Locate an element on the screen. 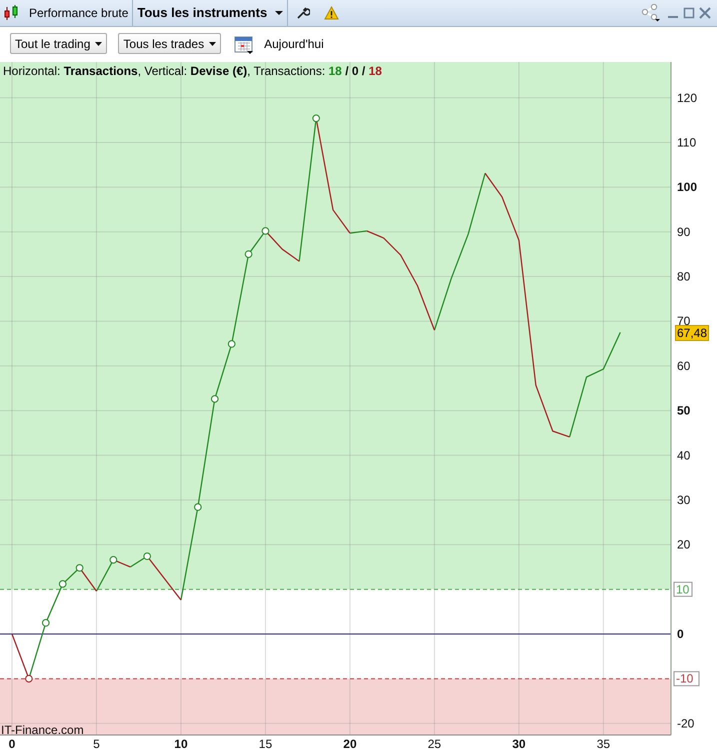  dropdown-button: Tous les trades is located at coordinates (170, 43).